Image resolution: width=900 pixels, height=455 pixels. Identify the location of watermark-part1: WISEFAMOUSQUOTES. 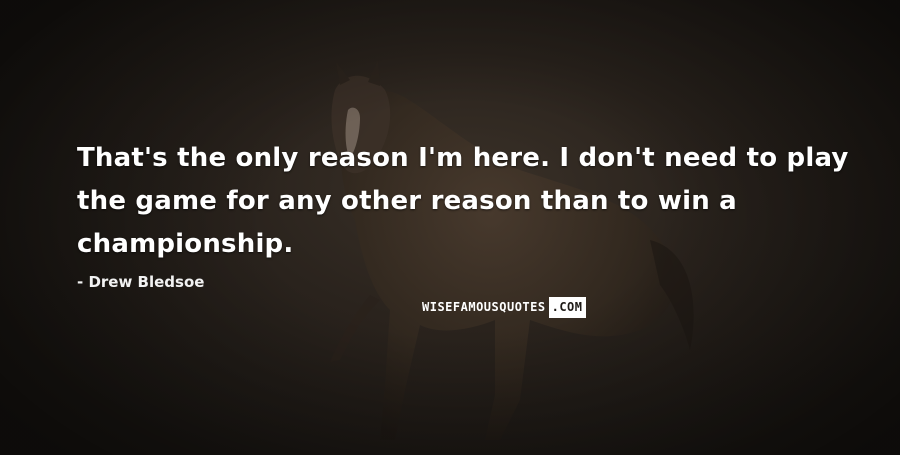
(484, 307).